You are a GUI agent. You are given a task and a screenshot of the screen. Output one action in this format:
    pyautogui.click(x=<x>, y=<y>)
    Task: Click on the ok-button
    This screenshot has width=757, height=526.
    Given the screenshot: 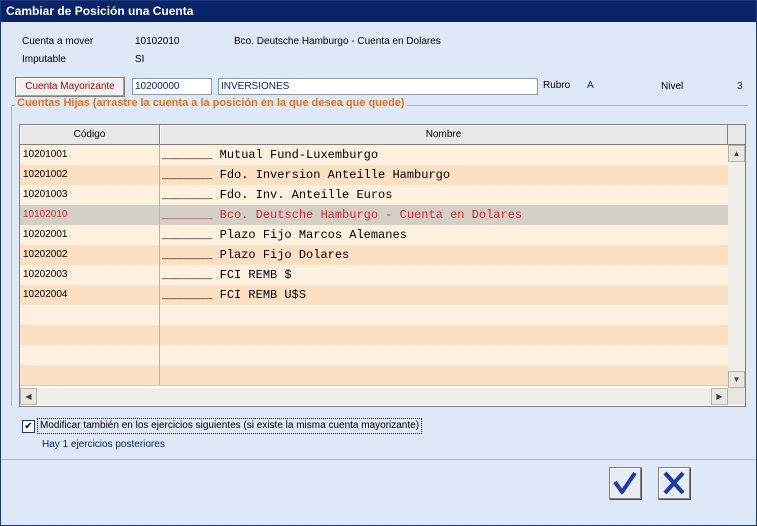 What is the action you would take?
    pyautogui.click(x=625, y=483)
    